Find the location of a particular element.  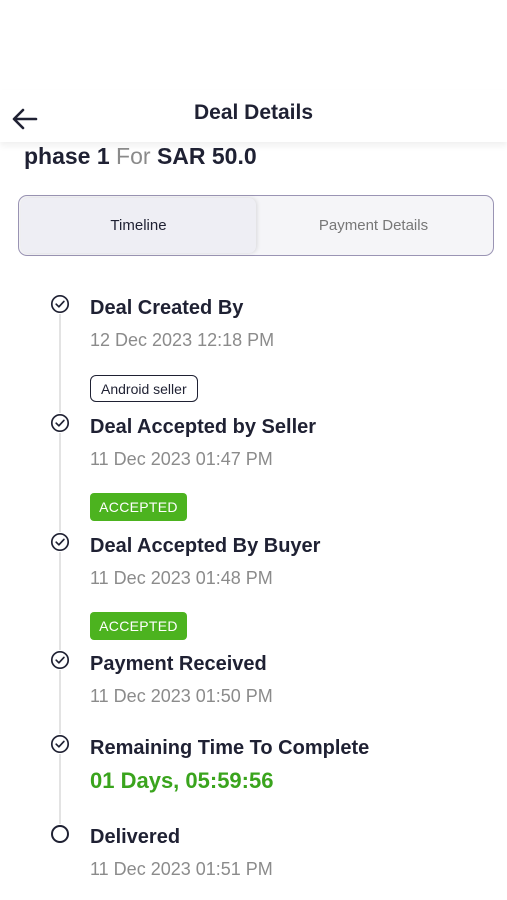

page-title: Deal Details is located at coordinates (253, 112).